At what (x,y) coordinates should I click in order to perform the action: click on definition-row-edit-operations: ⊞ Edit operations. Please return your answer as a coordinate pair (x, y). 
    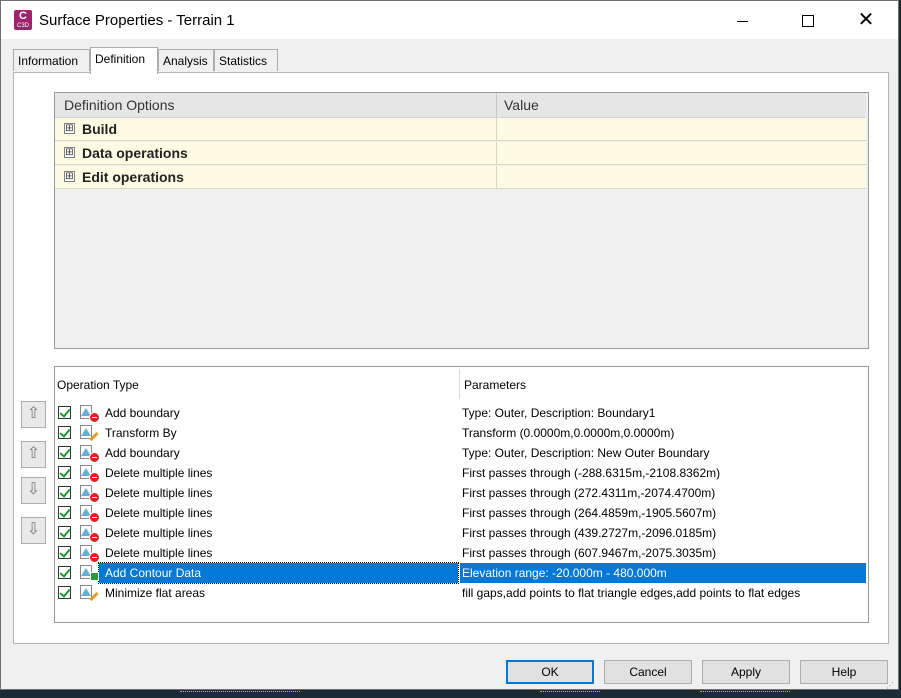
    Looking at the image, I should click on (460, 177).